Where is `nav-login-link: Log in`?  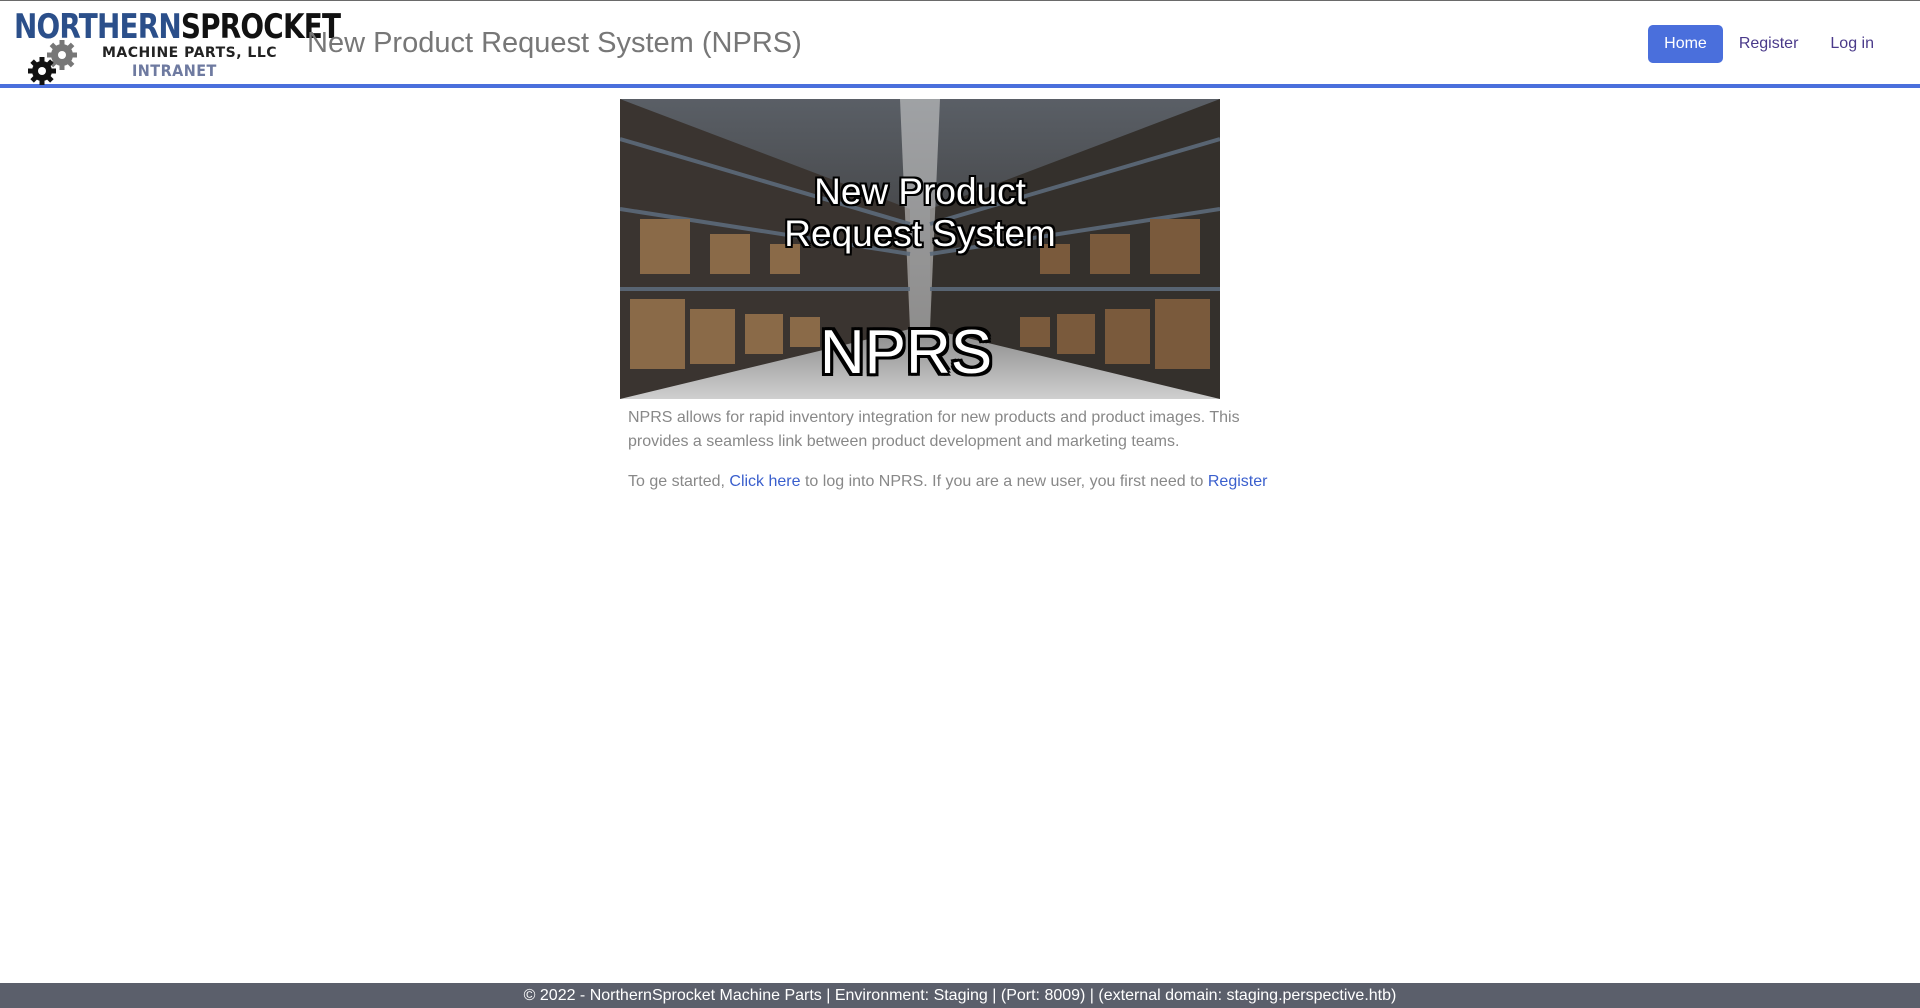
nav-login-link: Log in is located at coordinates (1852, 44).